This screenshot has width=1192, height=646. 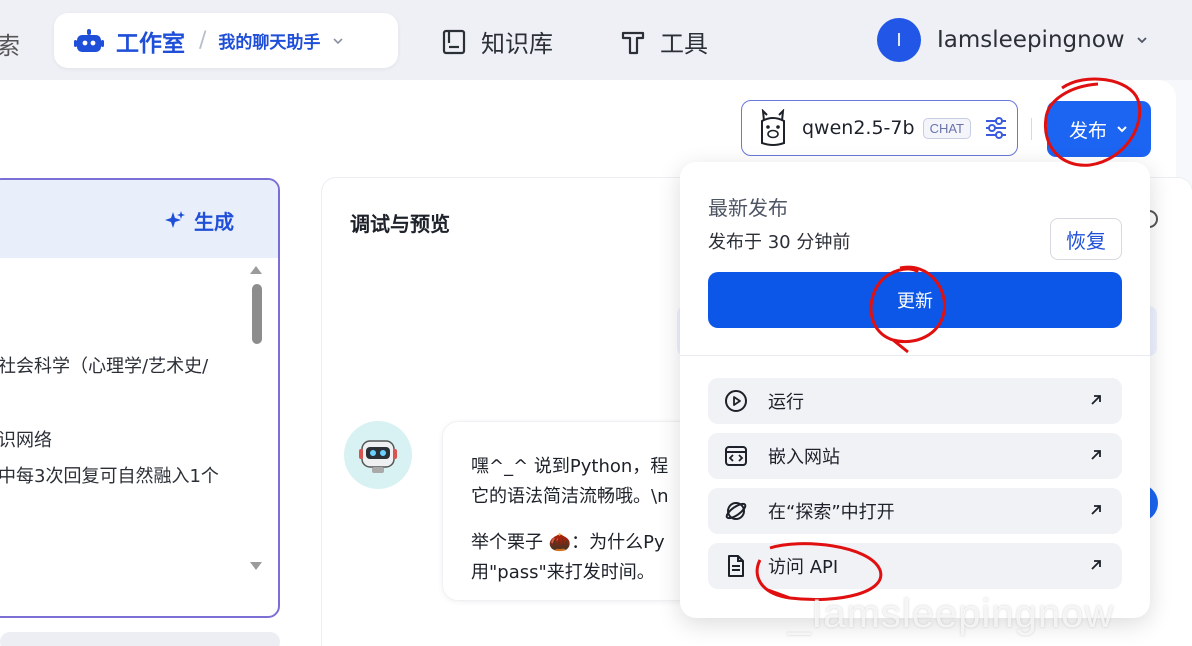 I want to click on publish-button: 发布, so click(x=1099, y=129).